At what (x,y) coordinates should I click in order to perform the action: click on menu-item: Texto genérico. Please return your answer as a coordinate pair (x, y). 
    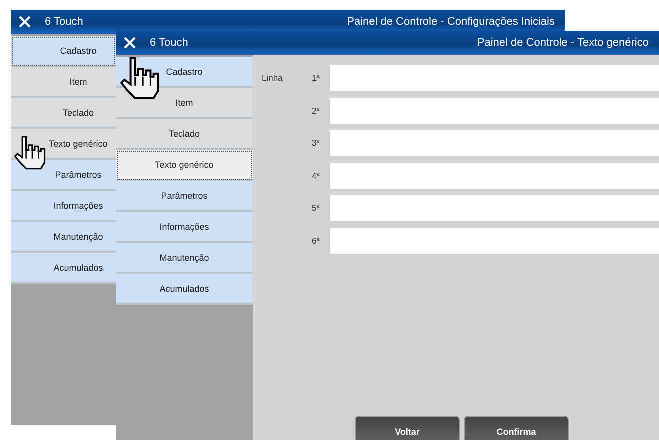
    Looking at the image, I should click on (184, 165).